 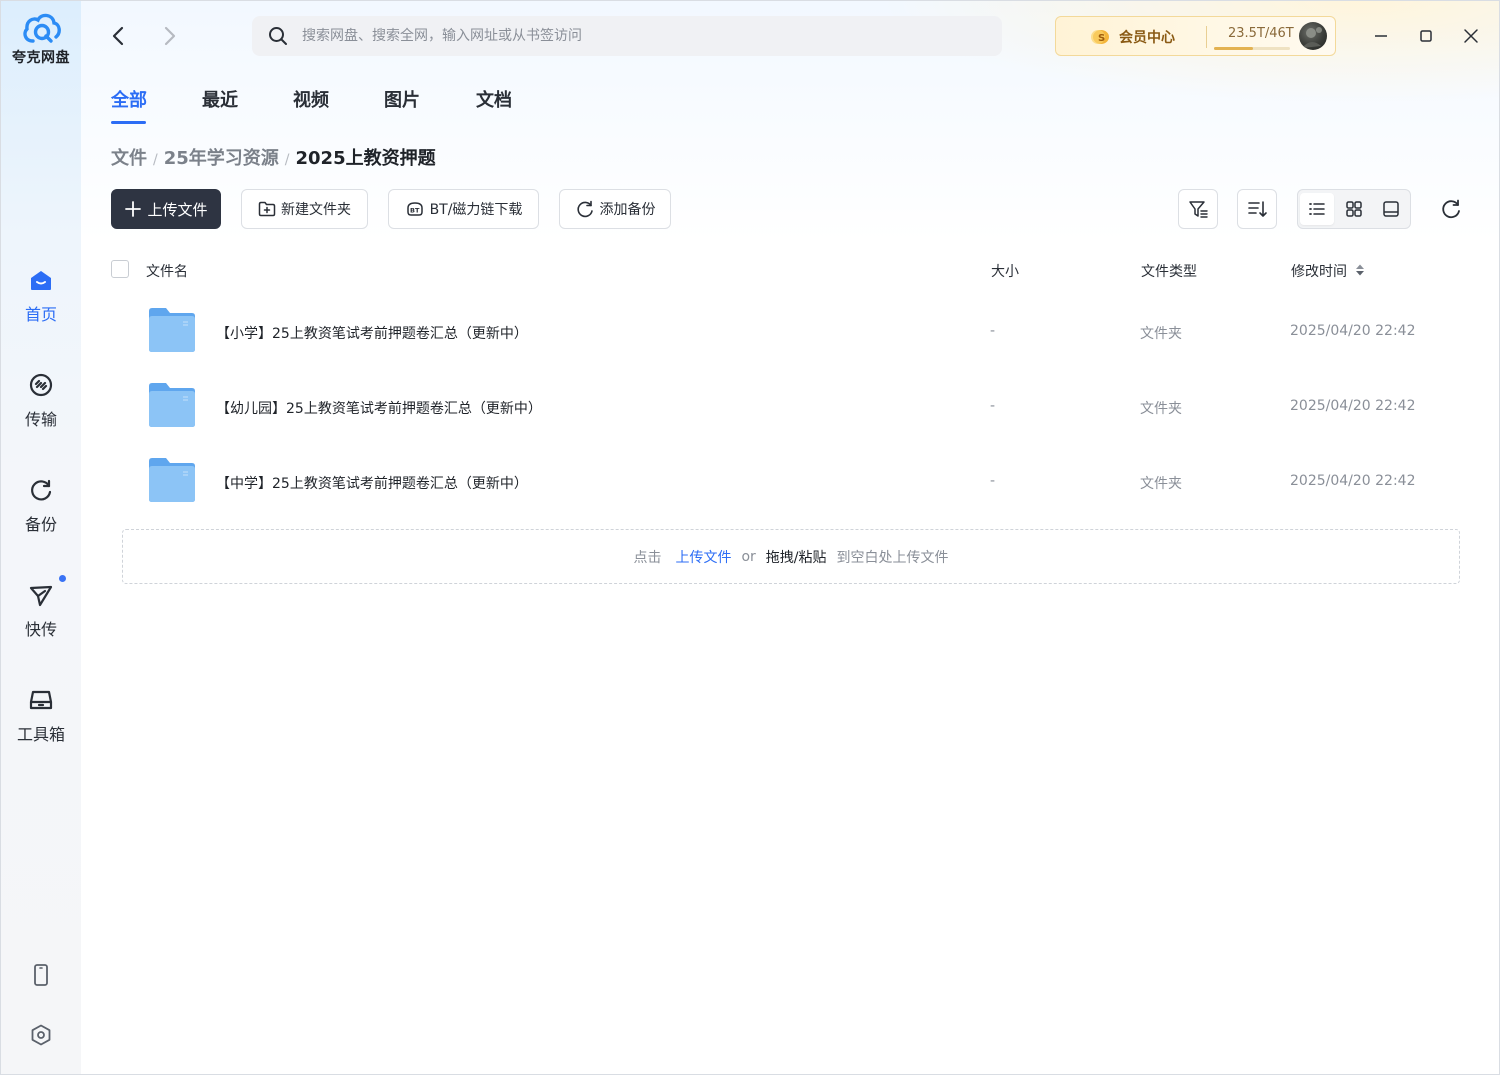 I want to click on add-backup-button: 添加备份, so click(x=615, y=209).